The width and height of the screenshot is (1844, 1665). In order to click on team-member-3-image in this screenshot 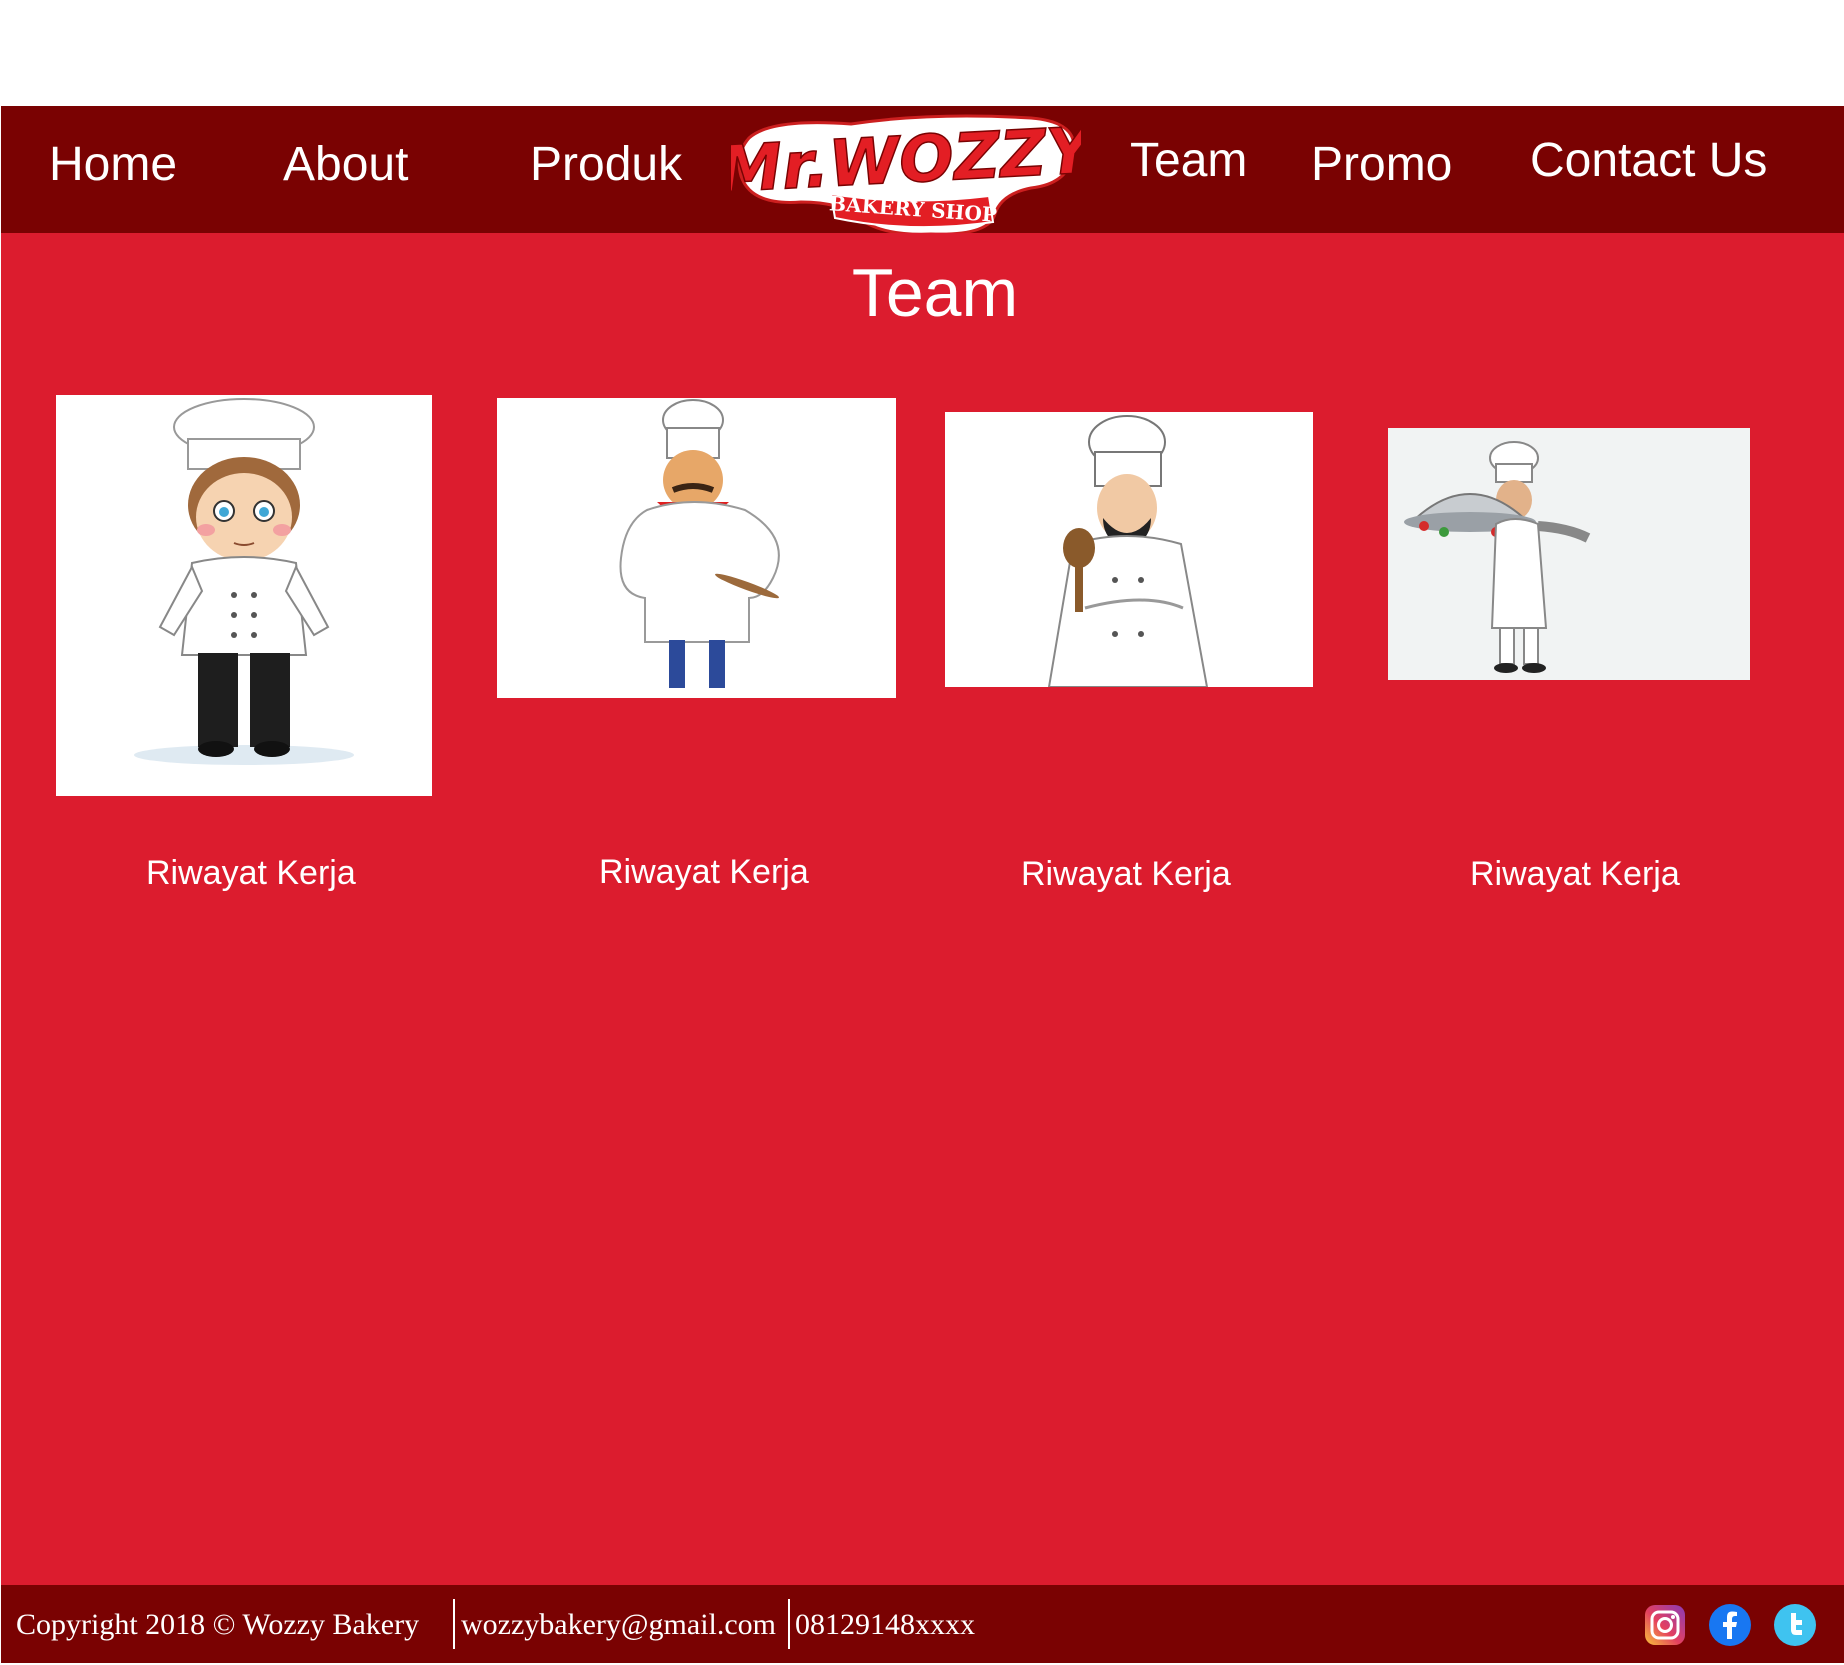, I will do `click(1129, 549)`.